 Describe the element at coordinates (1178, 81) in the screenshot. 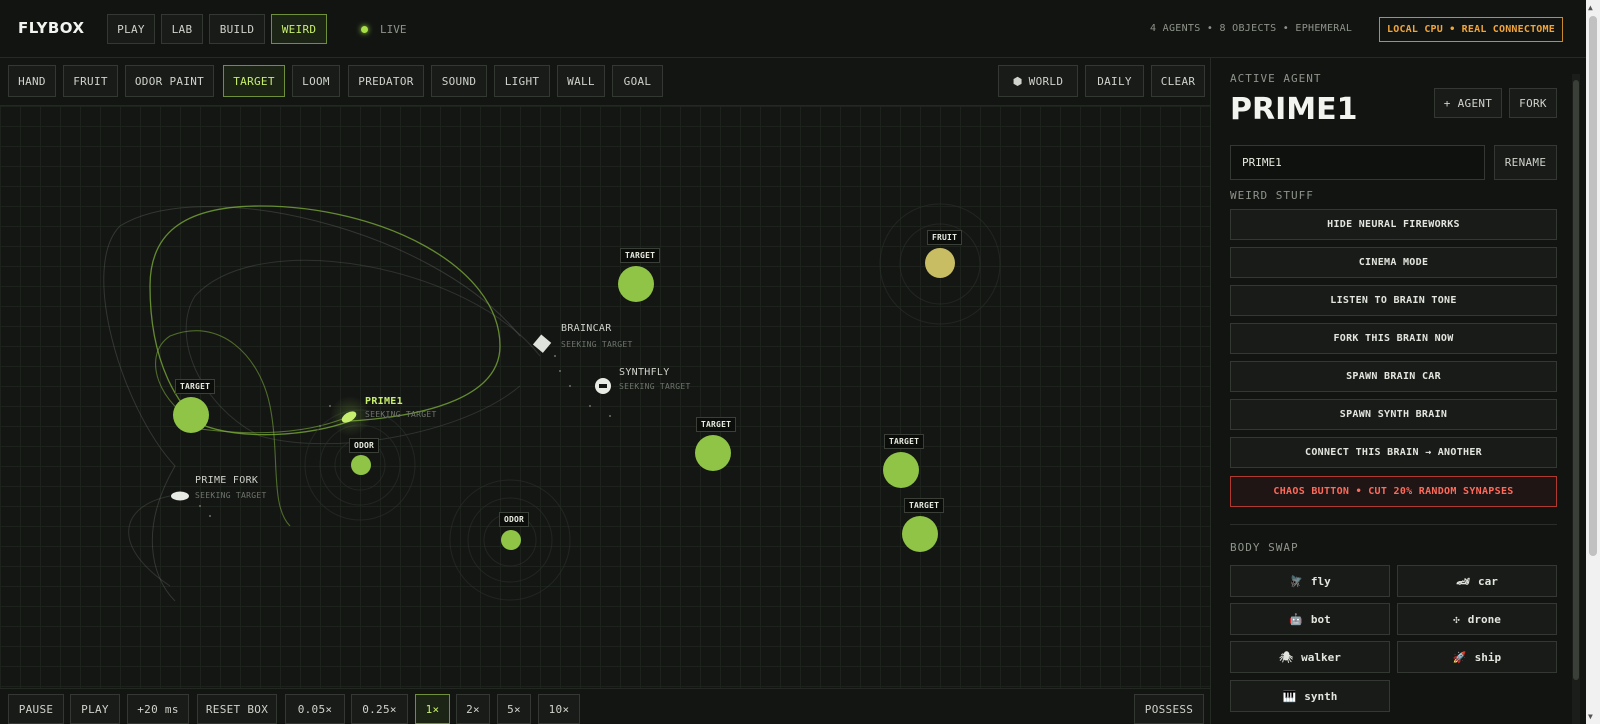

I see `clear-button: CLEAR` at that location.